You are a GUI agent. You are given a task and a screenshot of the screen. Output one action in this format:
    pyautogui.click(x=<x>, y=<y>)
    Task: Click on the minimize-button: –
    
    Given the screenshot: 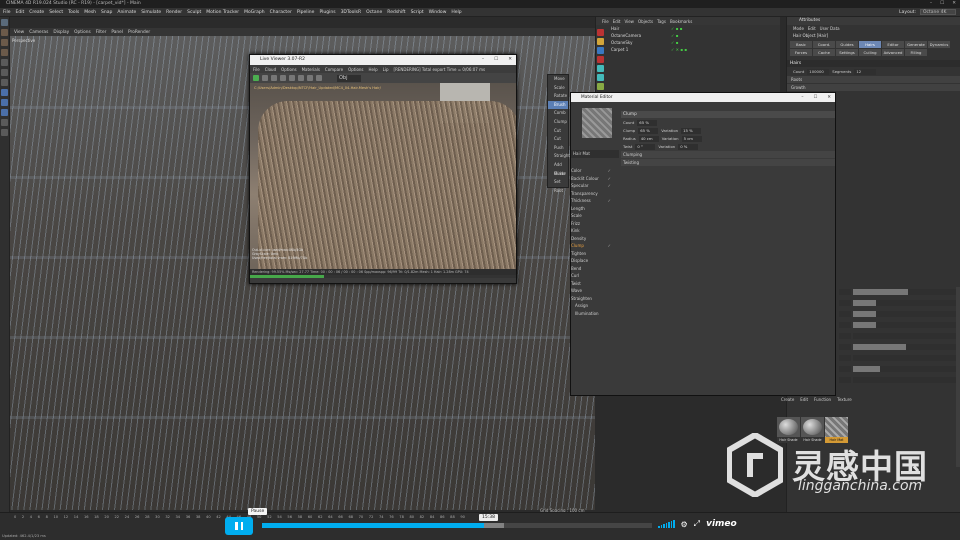 What is the action you would take?
    pyautogui.click(x=931, y=4)
    